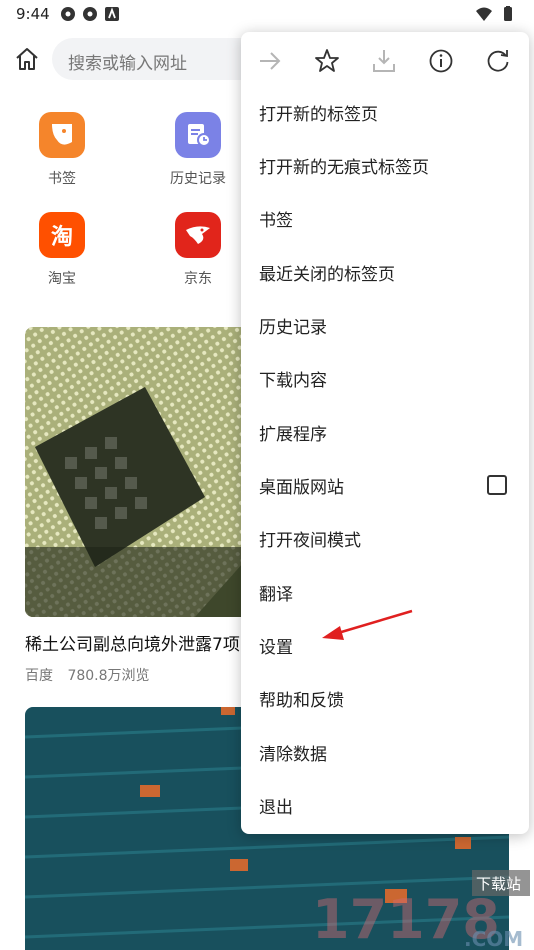 Image resolution: width=534 pixels, height=950 pixels. Describe the element at coordinates (33, 14) in the screenshot. I see `status-time: 9:44` at that location.